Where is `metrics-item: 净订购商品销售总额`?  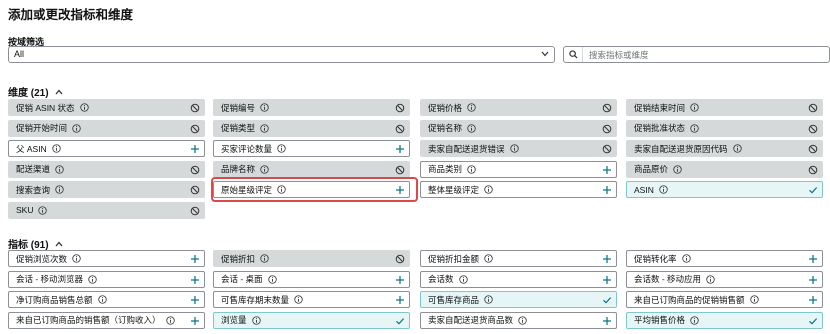 metrics-item: 净订购商品销售总额 is located at coordinates (106, 299).